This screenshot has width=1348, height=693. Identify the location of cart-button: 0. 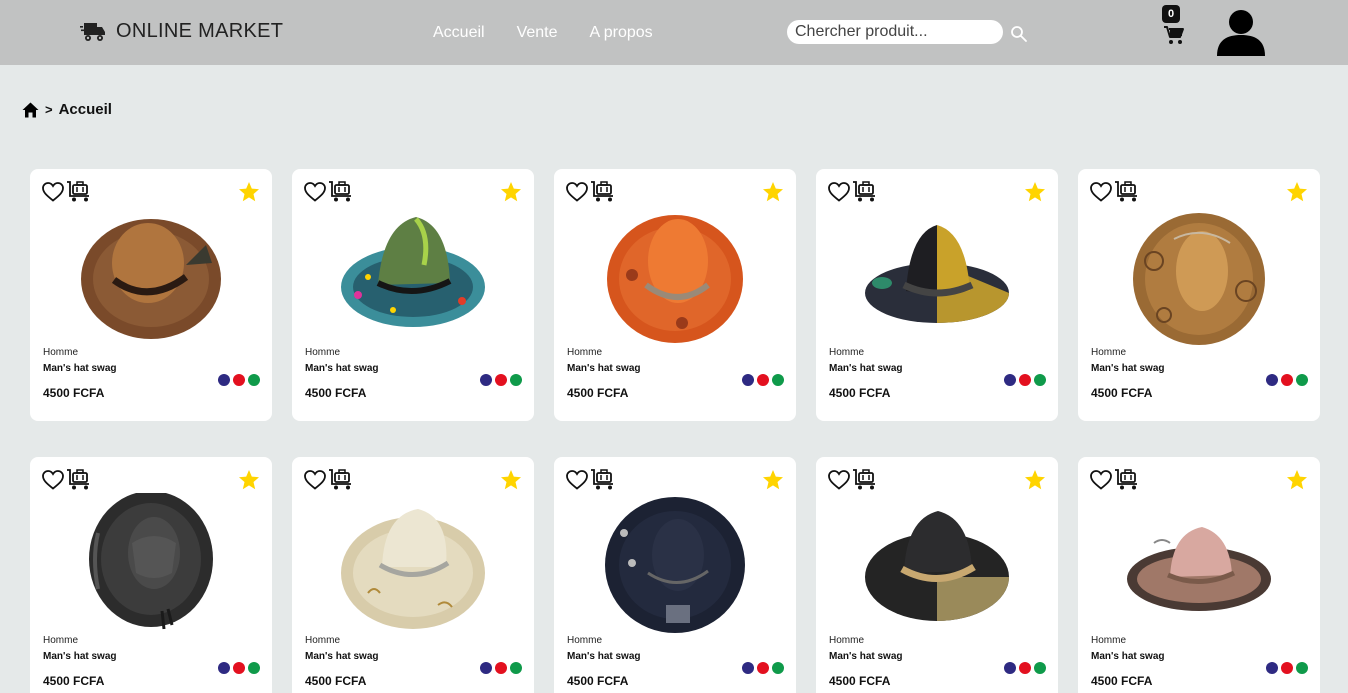
(1174, 26).